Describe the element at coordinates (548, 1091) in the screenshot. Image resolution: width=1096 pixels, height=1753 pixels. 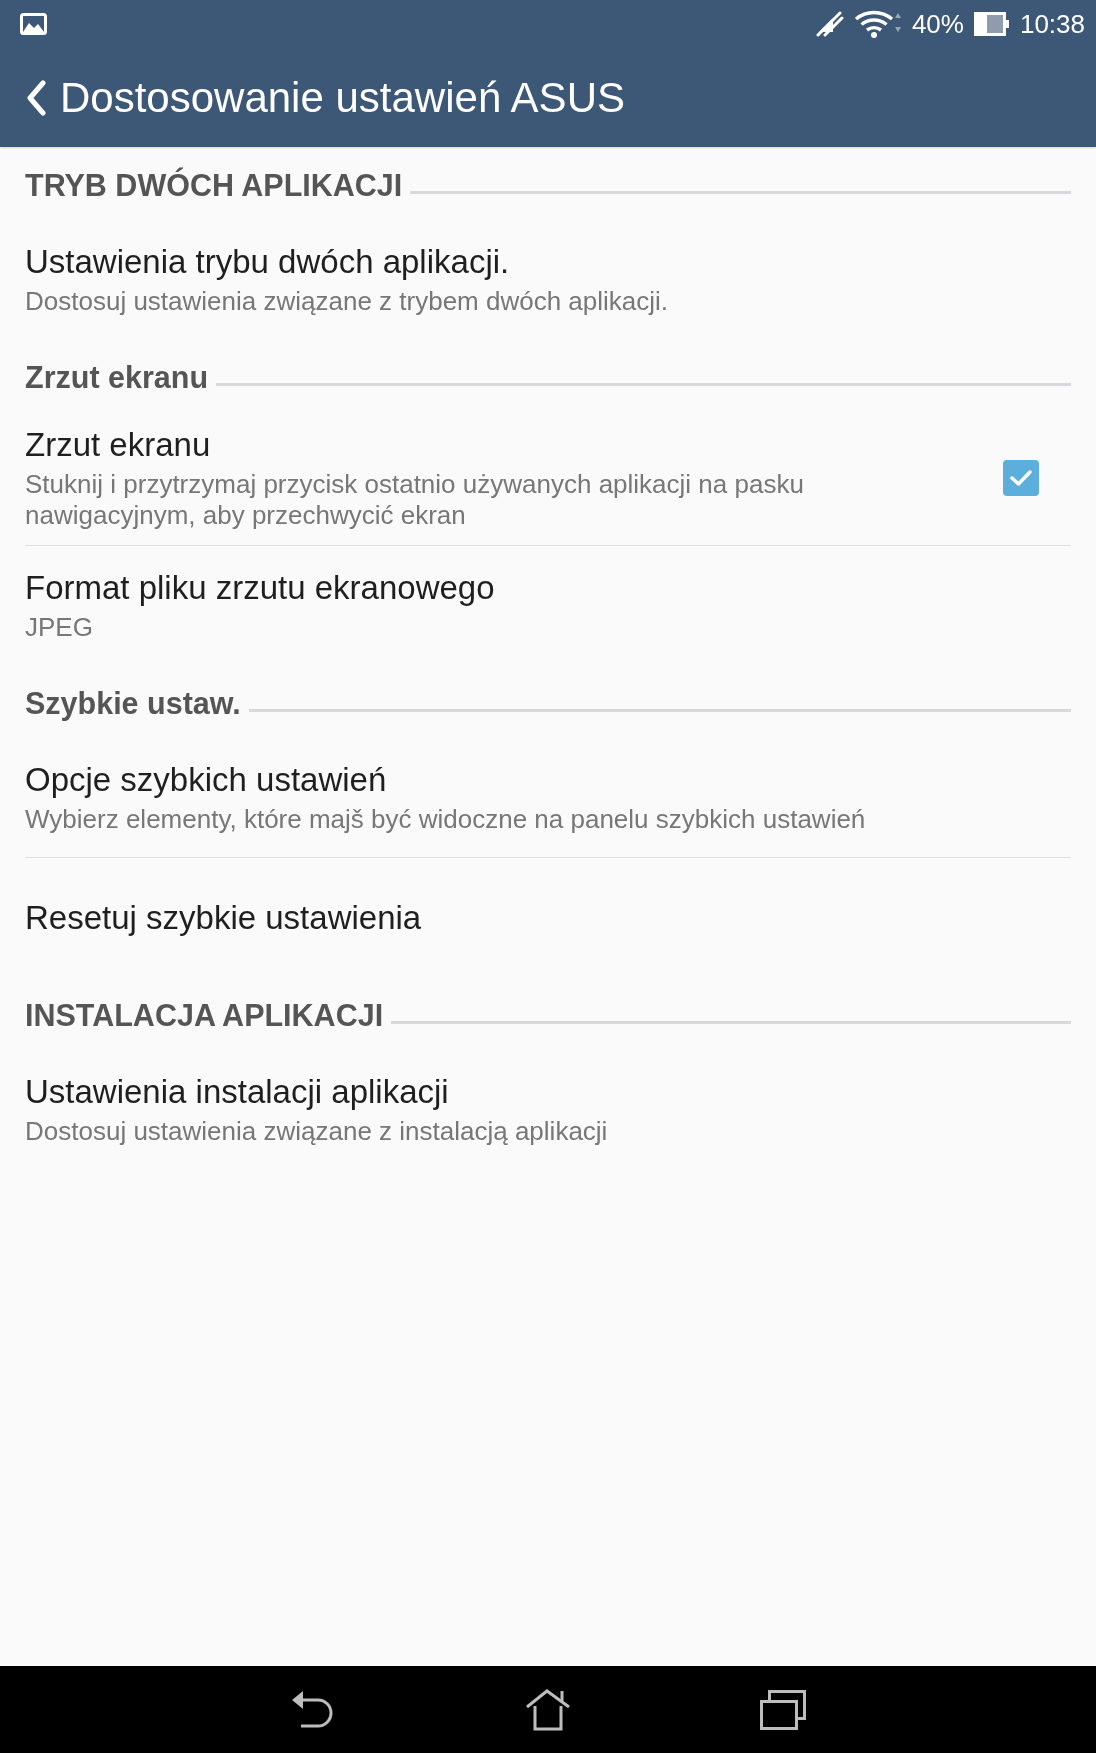
I see `setting-title: Ustawienia instalacji aplikacji` at that location.